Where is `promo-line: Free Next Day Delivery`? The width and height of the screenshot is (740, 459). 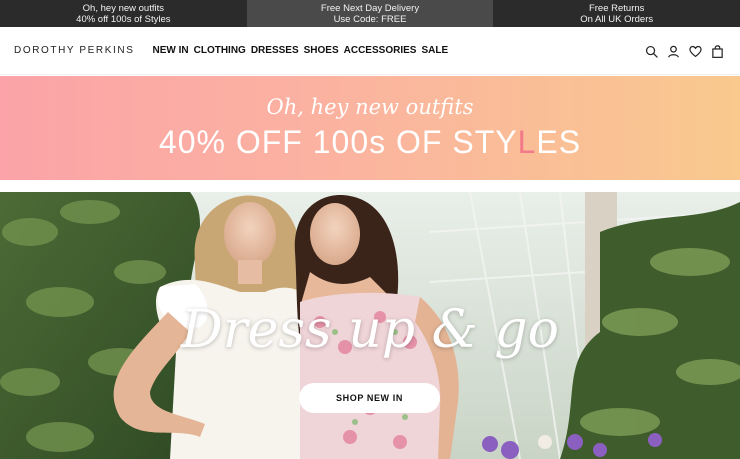
promo-line: Free Next Day Delivery is located at coordinates (370, 8).